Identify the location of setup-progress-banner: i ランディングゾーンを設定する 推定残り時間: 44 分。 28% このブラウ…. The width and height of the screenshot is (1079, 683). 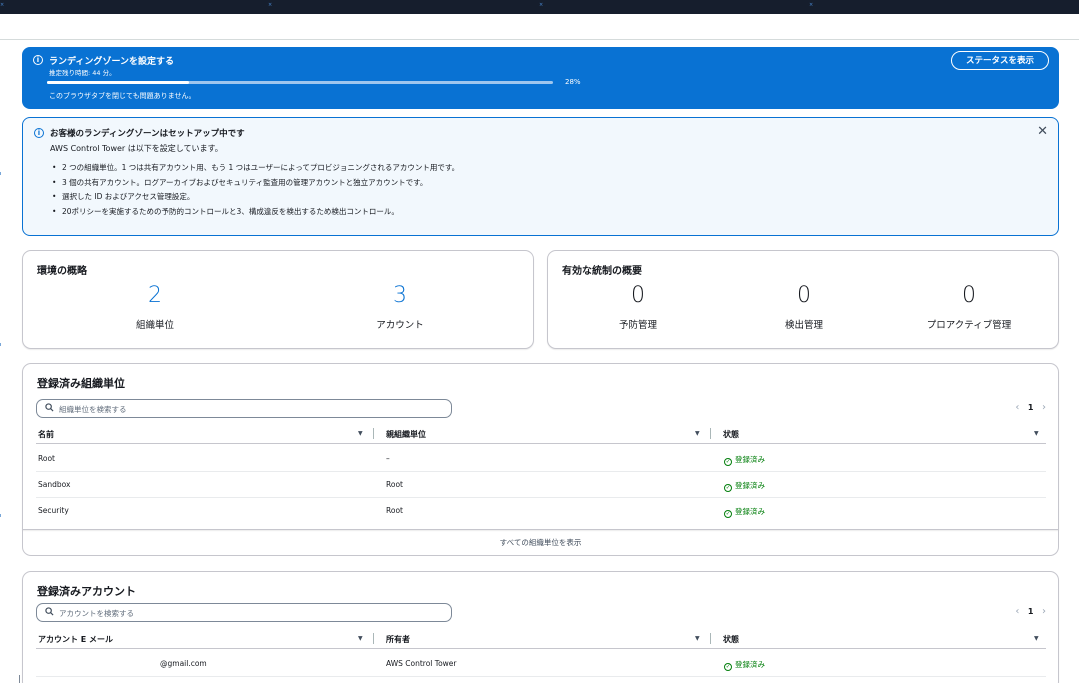
(540, 78).